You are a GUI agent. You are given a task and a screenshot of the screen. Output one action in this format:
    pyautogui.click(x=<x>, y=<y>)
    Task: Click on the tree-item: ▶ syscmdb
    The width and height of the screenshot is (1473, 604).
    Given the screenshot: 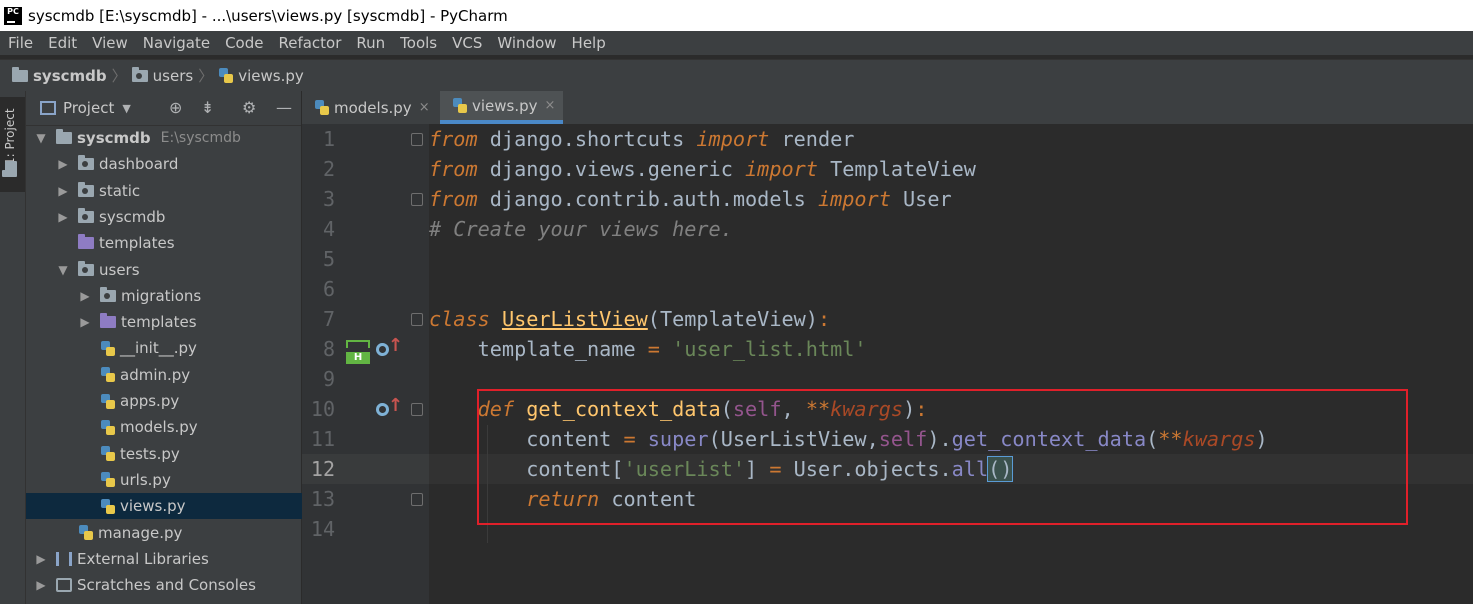 What is the action you would take?
    pyautogui.click(x=178, y=217)
    